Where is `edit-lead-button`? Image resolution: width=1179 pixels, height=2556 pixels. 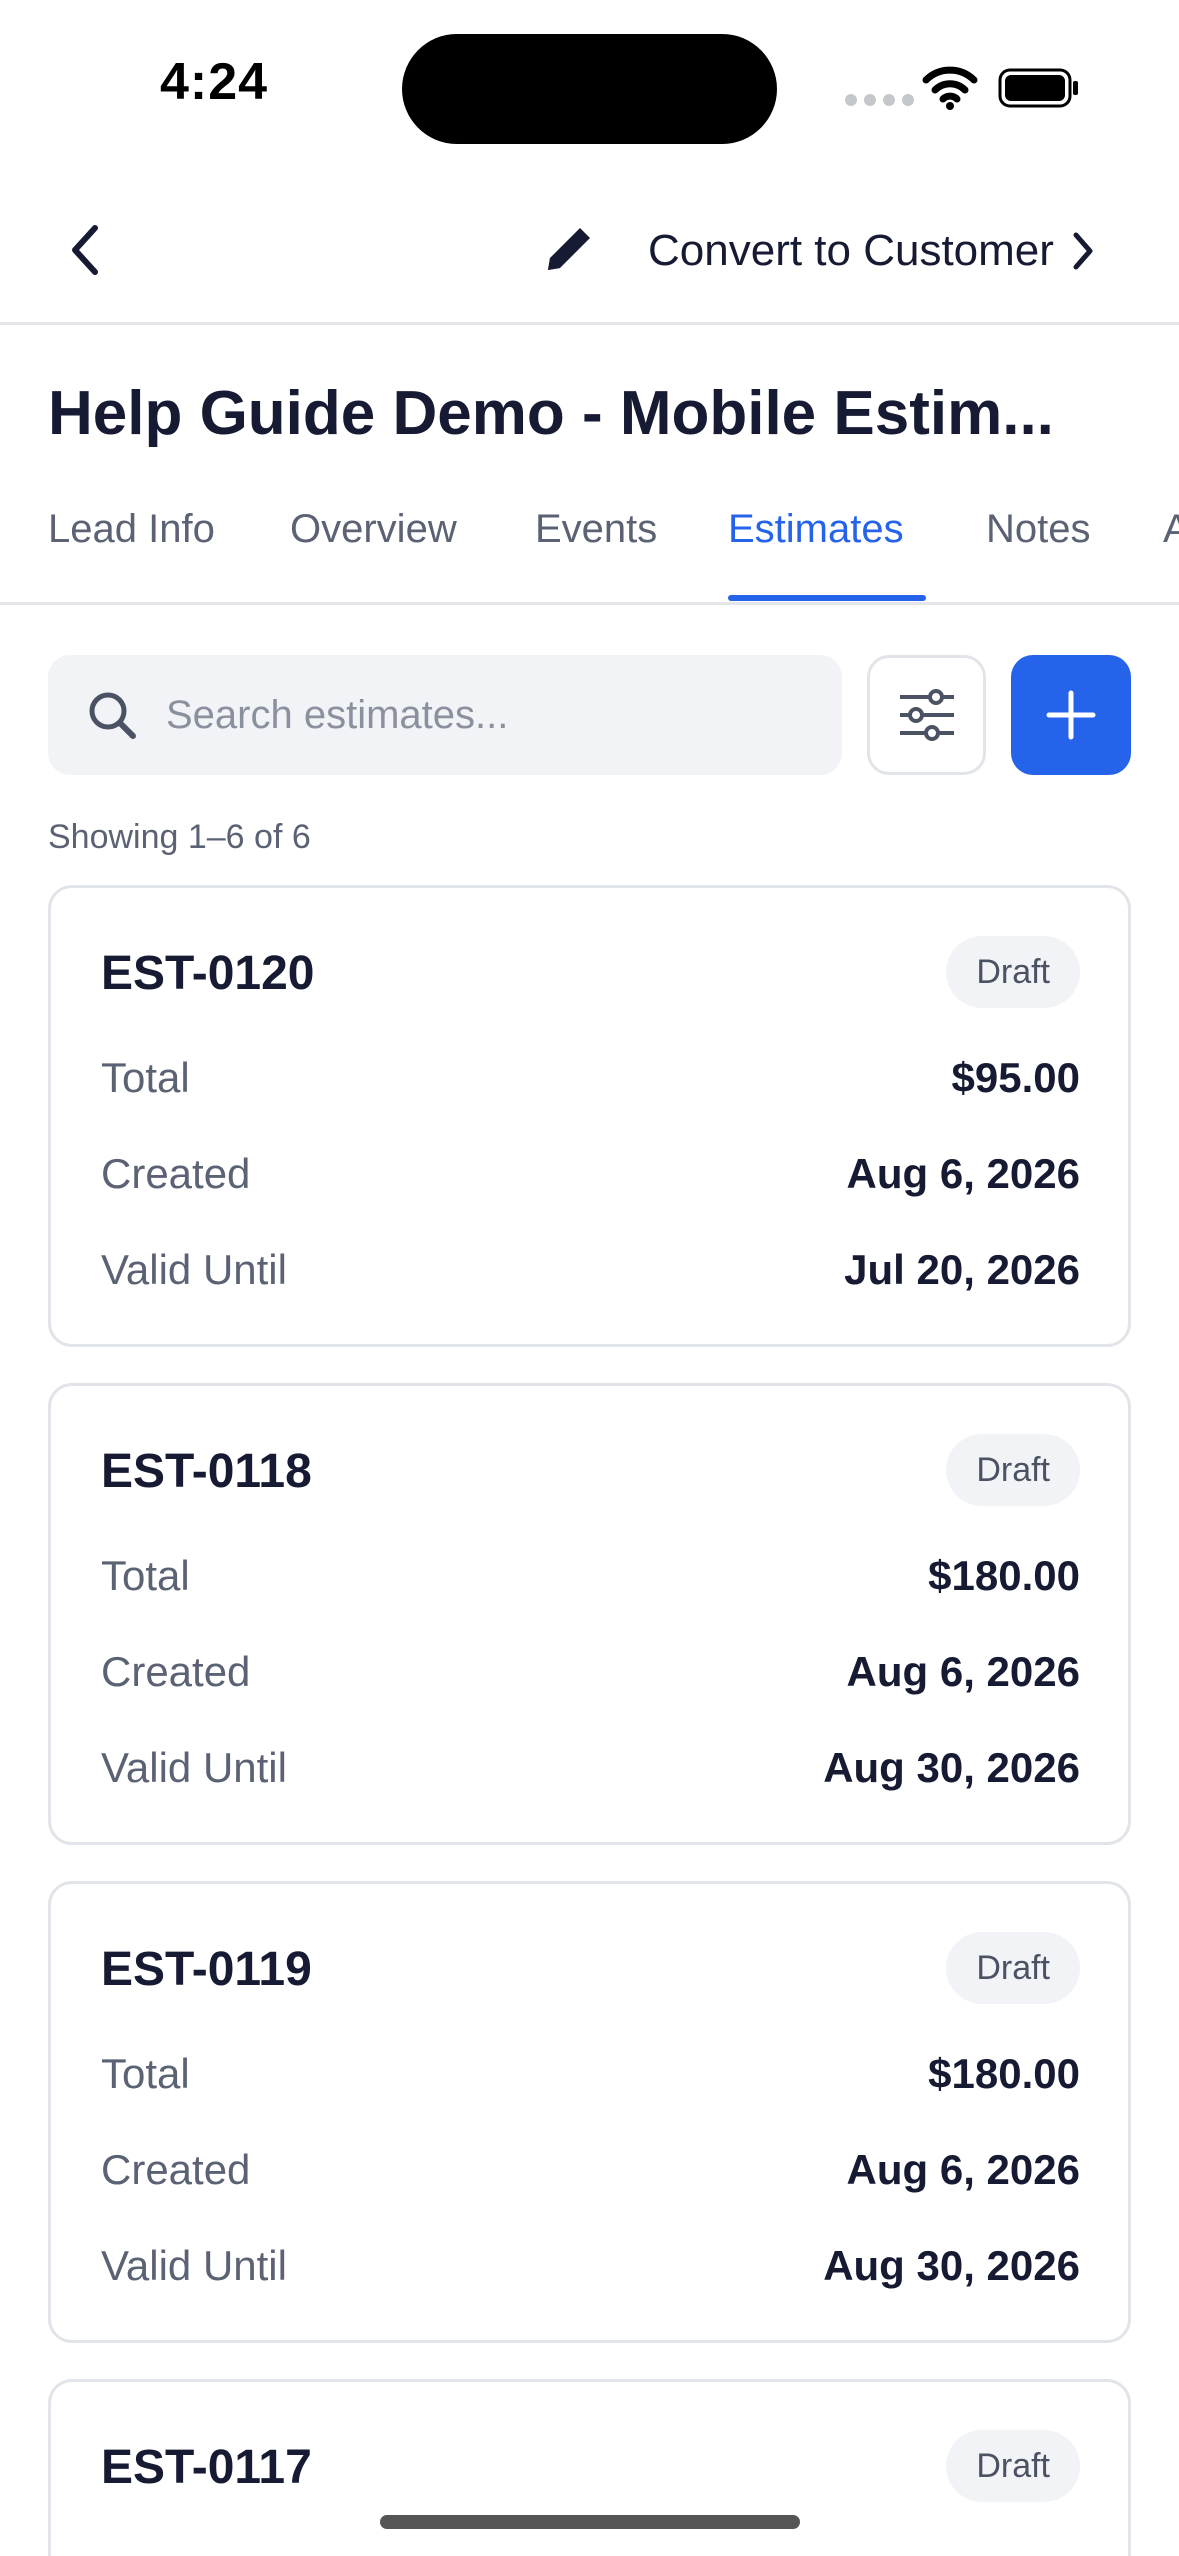
edit-lead-button is located at coordinates (570, 248).